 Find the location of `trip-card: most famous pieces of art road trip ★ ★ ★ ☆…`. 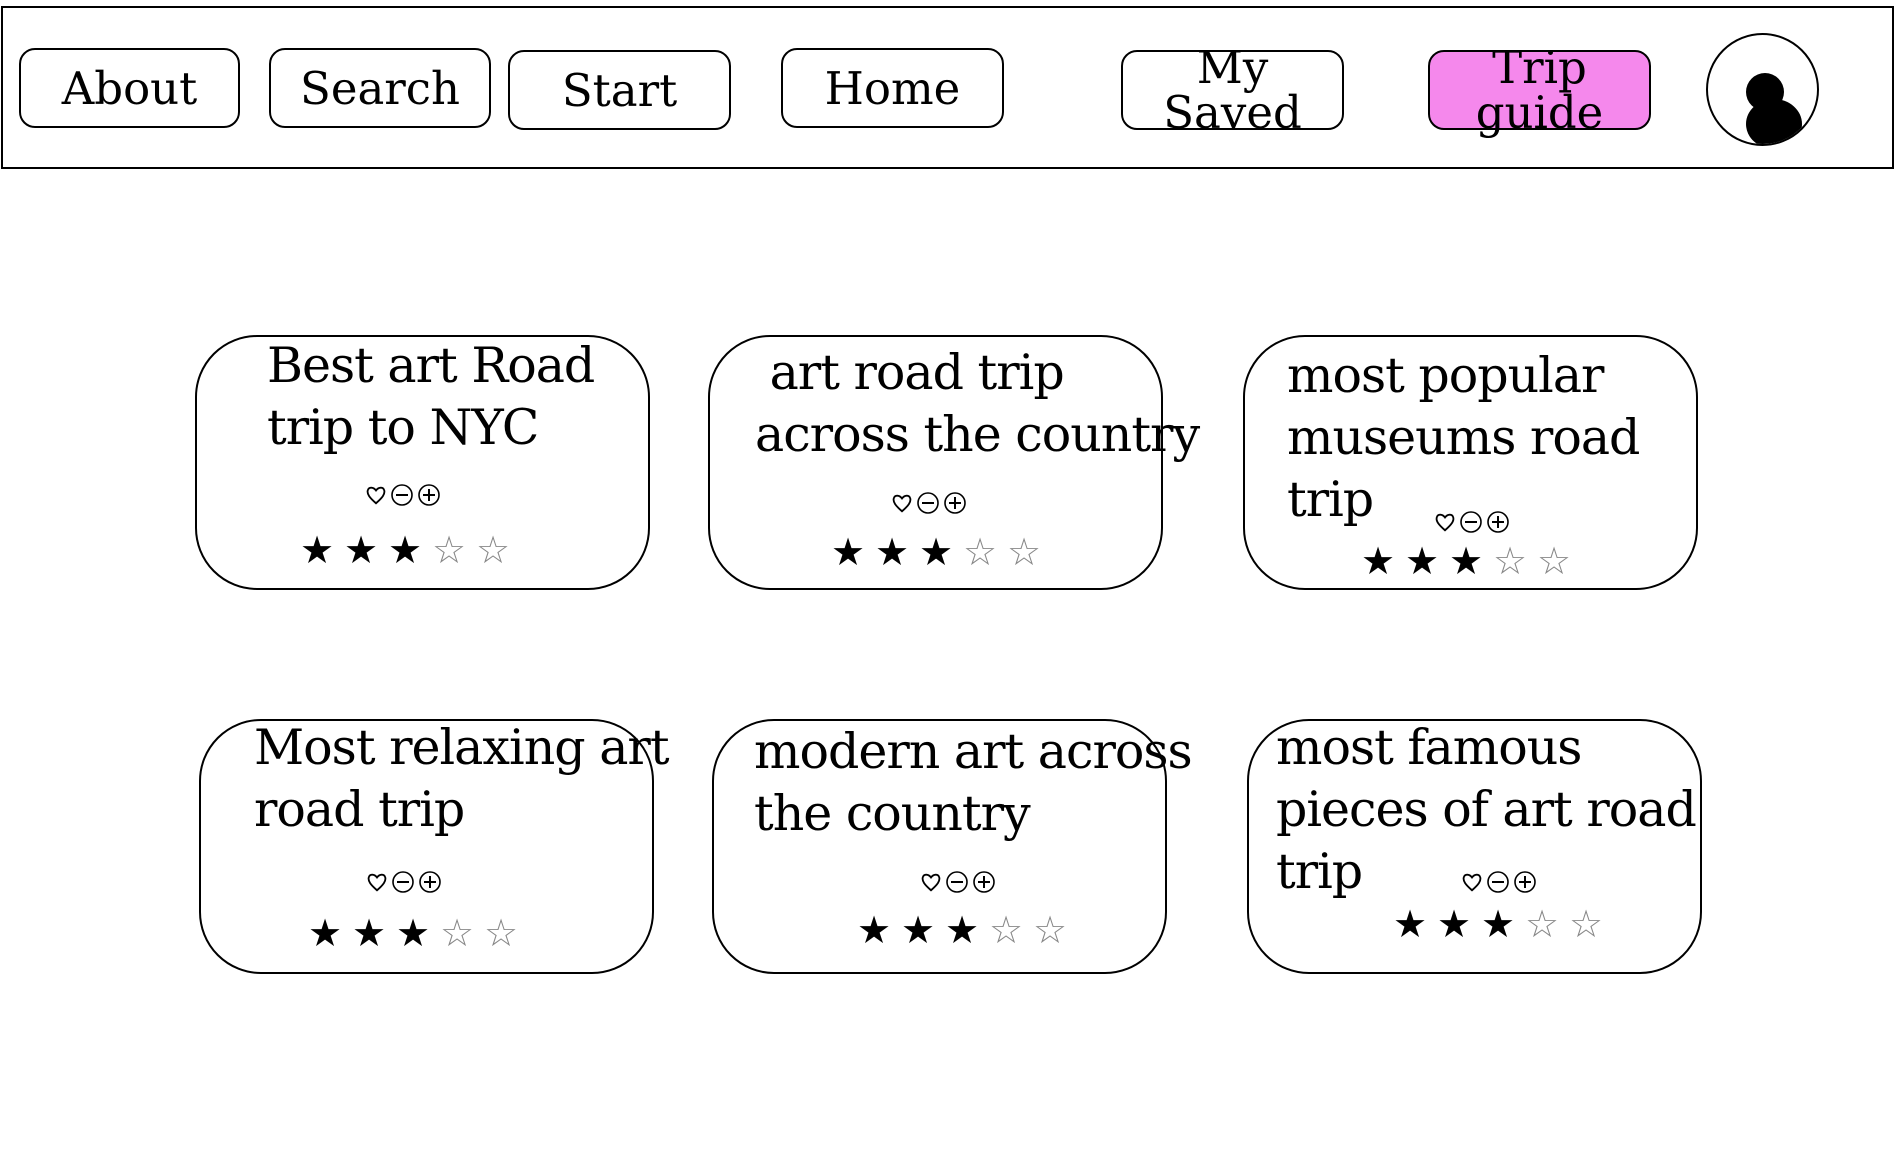

trip-card: most famous pieces of art road trip ★ ★ ★ ☆… is located at coordinates (1474, 846).